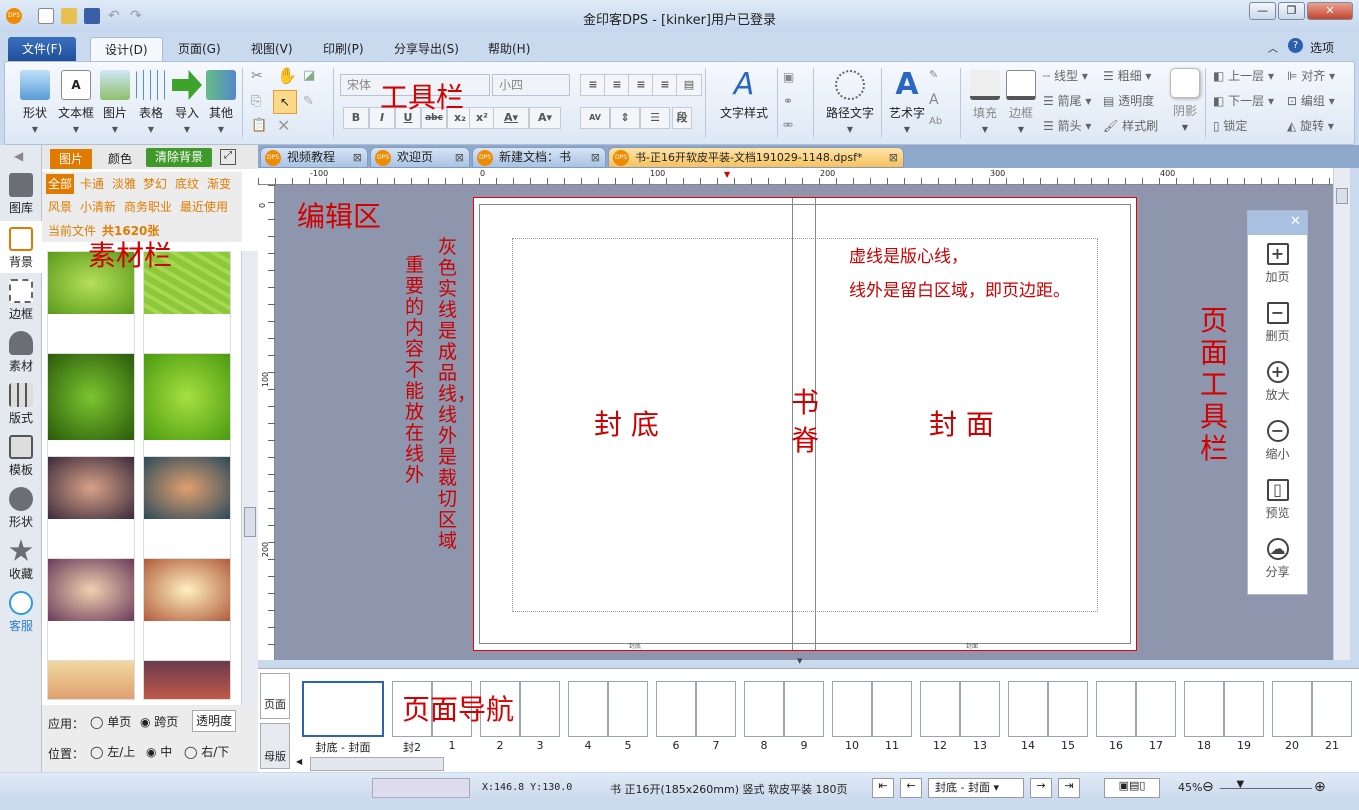 Image resolution: width=1359 pixels, height=810 pixels. I want to click on font-color-button: A▾, so click(511, 118).